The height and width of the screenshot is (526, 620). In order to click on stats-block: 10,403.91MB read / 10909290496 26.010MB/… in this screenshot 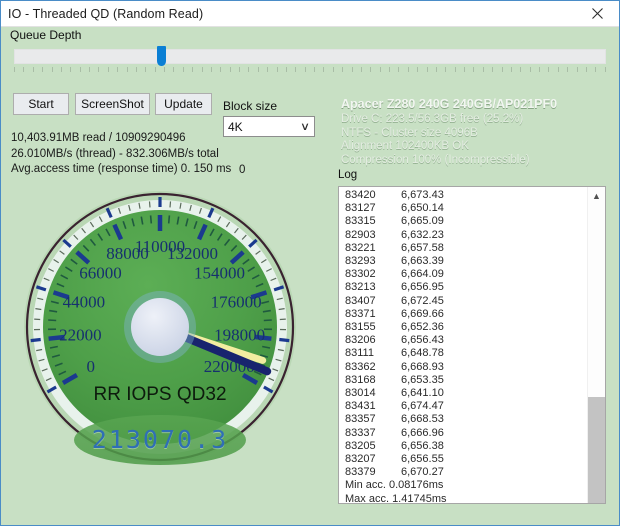, I will do `click(161, 154)`.